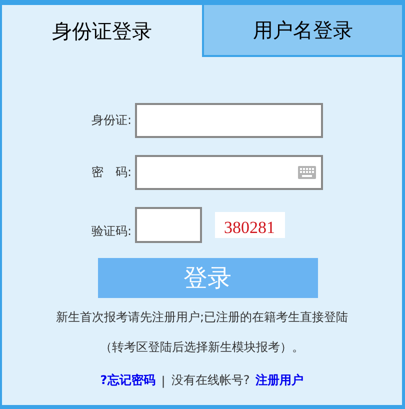  Describe the element at coordinates (307, 172) in the screenshot. I see `keyboard-icon` at that location.